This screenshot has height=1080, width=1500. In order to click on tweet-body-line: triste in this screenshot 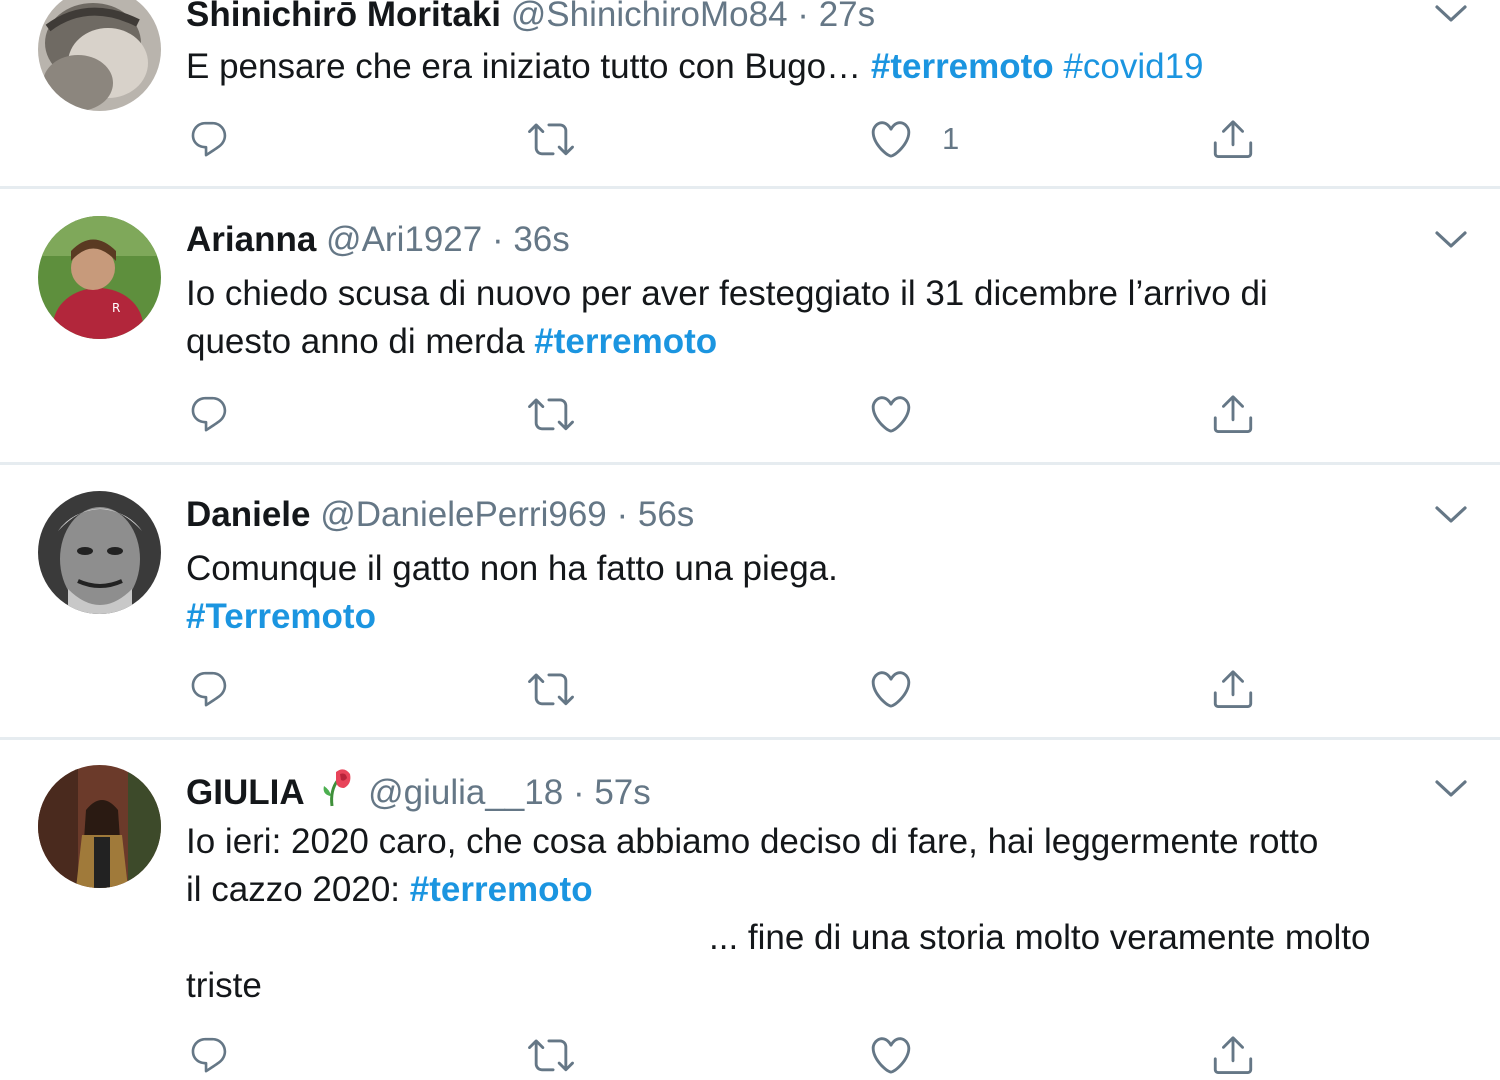, I will do `click(224, 985)`.